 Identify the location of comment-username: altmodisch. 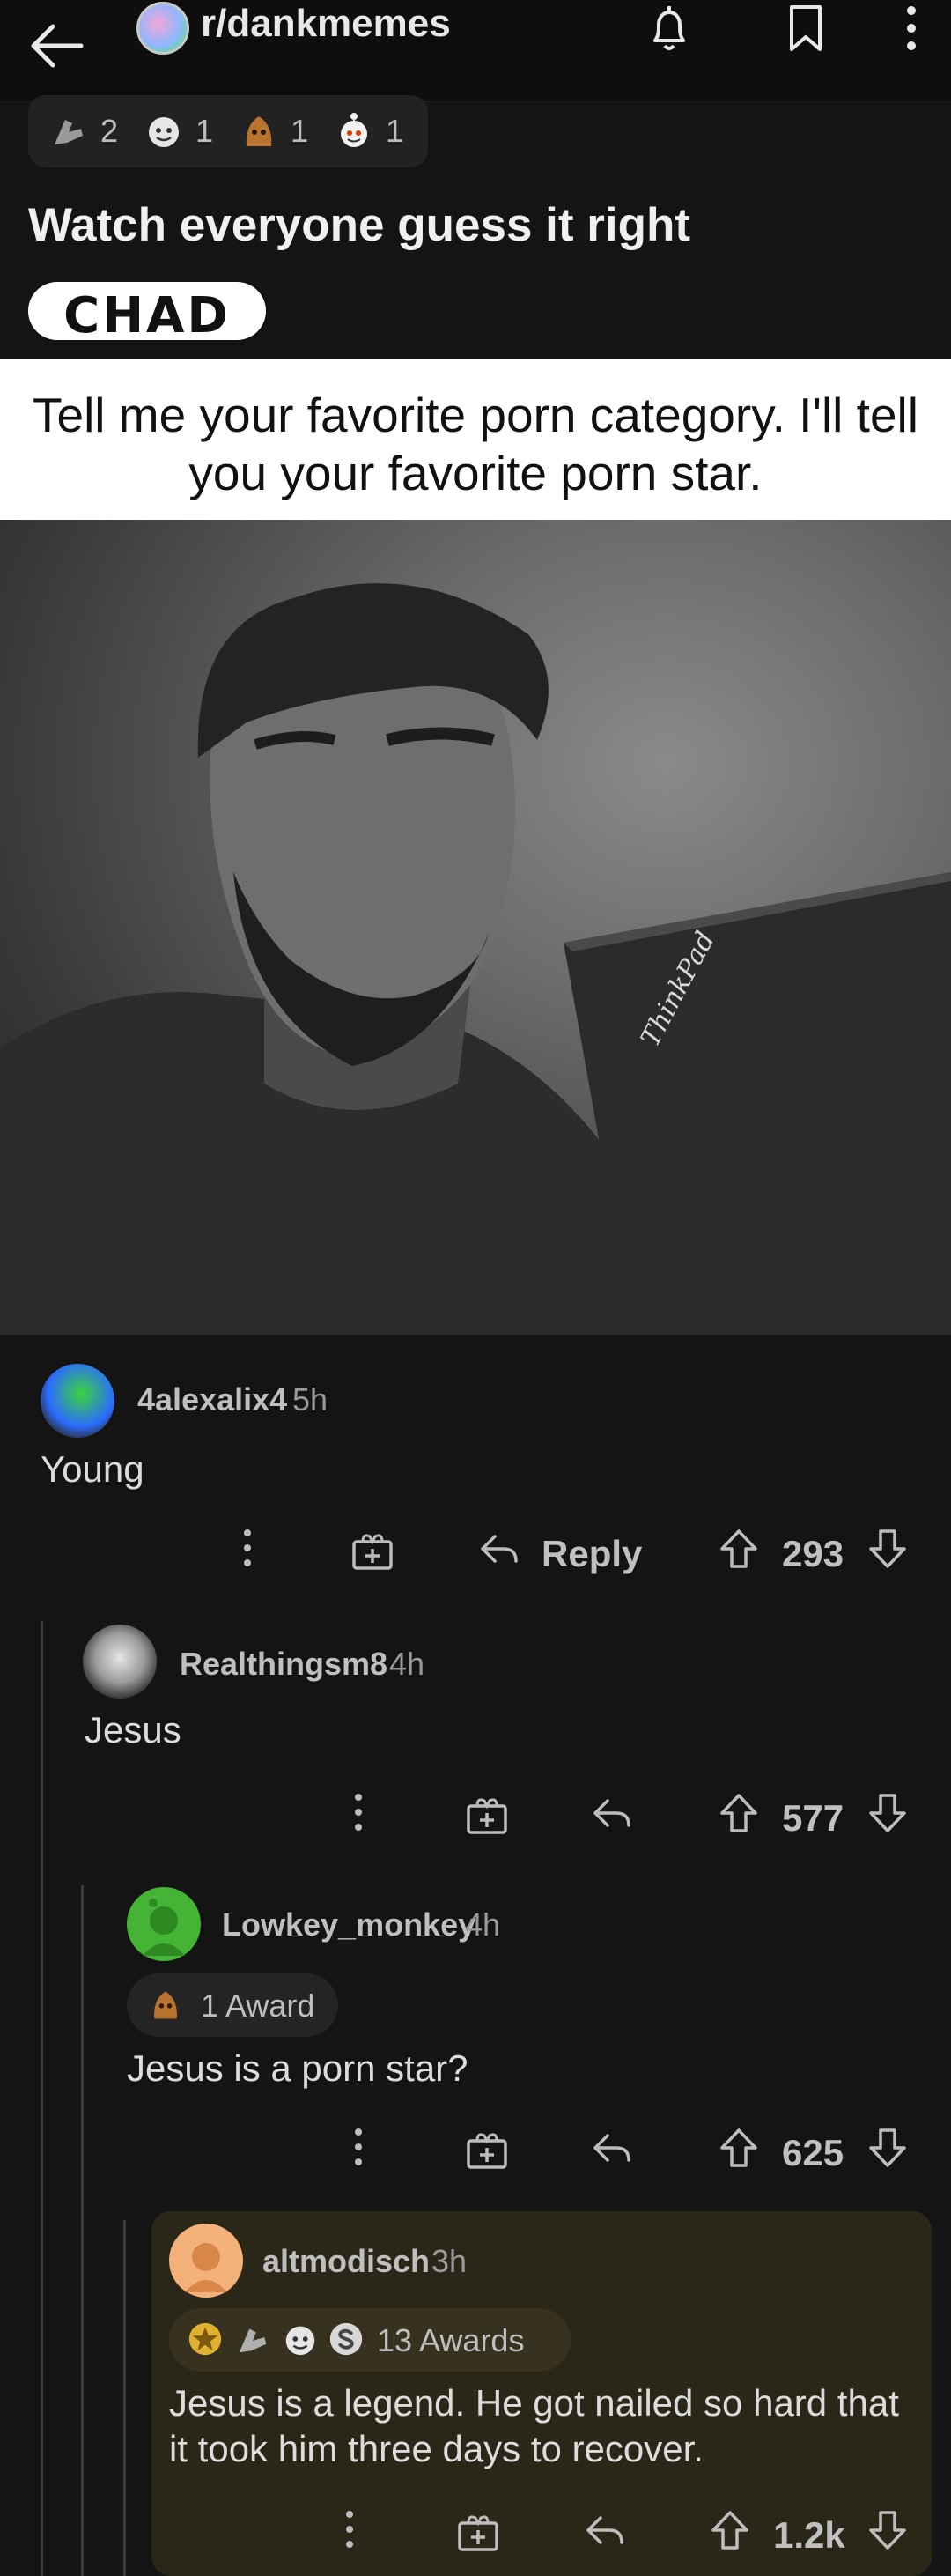
(346, 2262).